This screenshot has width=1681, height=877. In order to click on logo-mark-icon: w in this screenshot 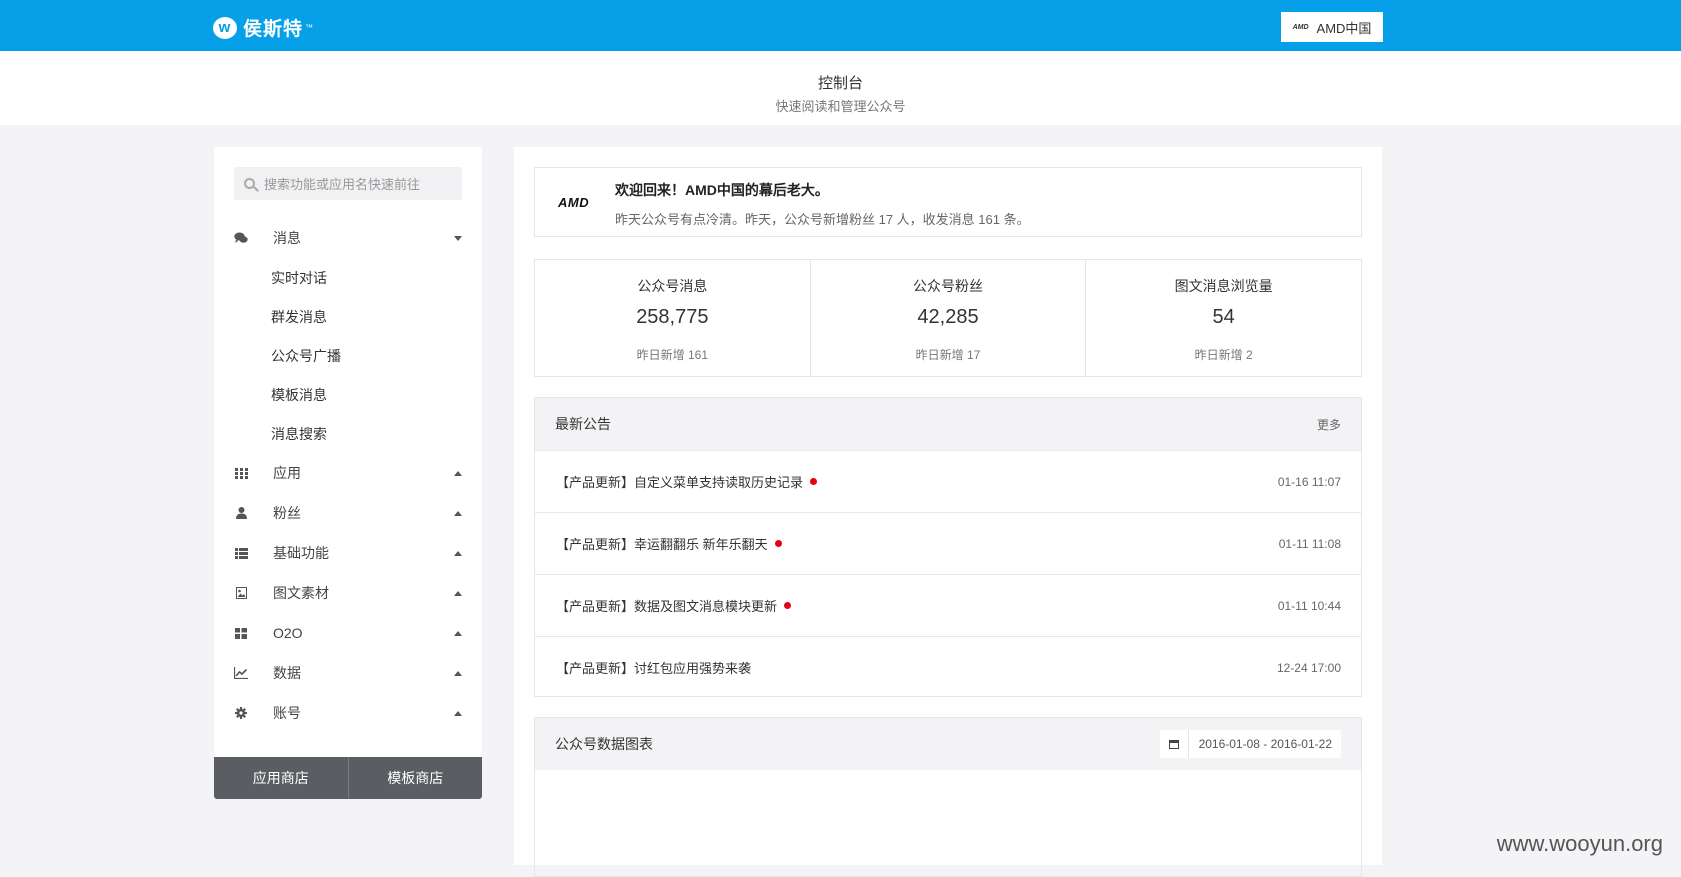, I will do `click(225, 27)`.